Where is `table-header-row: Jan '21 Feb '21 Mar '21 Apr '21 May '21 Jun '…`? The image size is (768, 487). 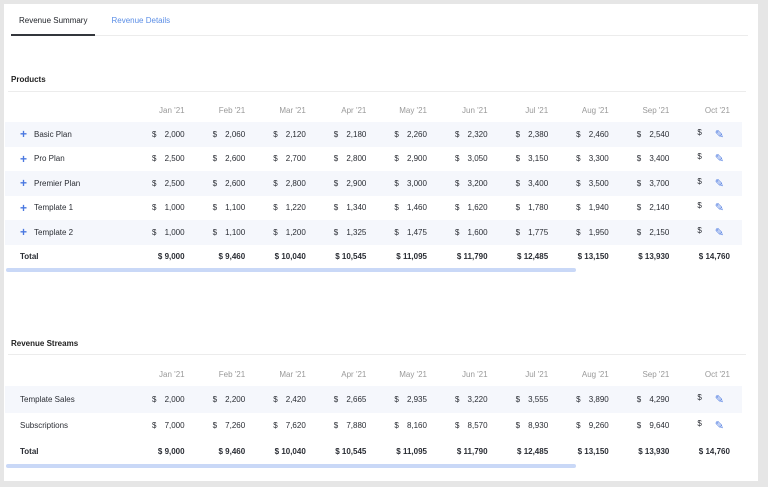 table-header-row: Jan '21 Feb '21 Mar '21 Apr '21 May '21 Jun '… is located at coordinates (373, 110).